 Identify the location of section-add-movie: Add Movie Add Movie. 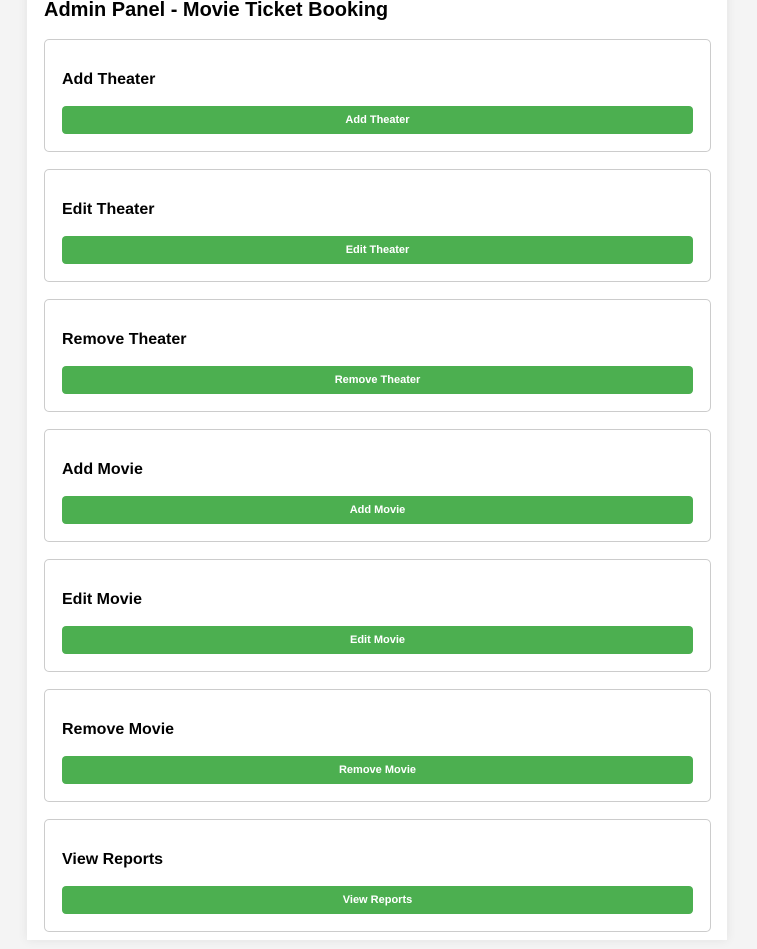
(377, 485).